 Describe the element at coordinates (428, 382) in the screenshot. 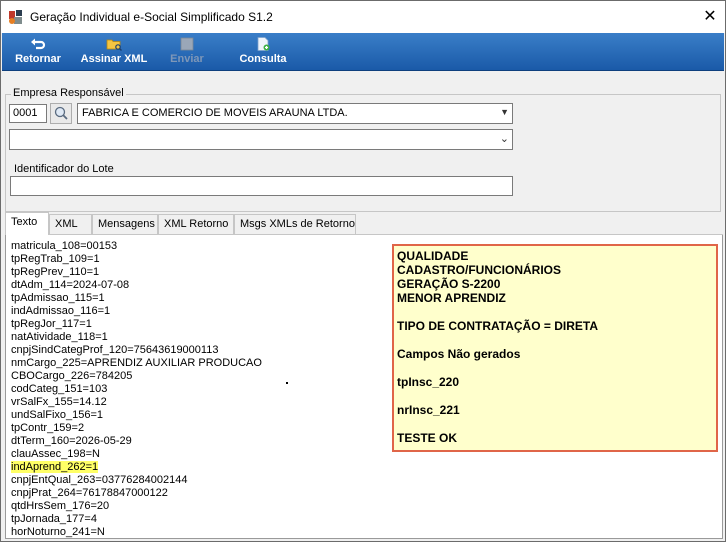

I see `note-line: tpInsc_220` at that location.